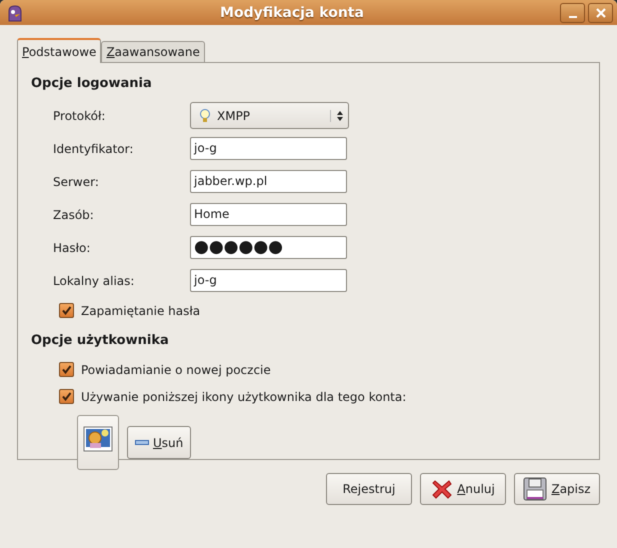  Describe the element at coordinates (463, 489) in the screenshot. I see `cancel-button: Anuluj` at that location.